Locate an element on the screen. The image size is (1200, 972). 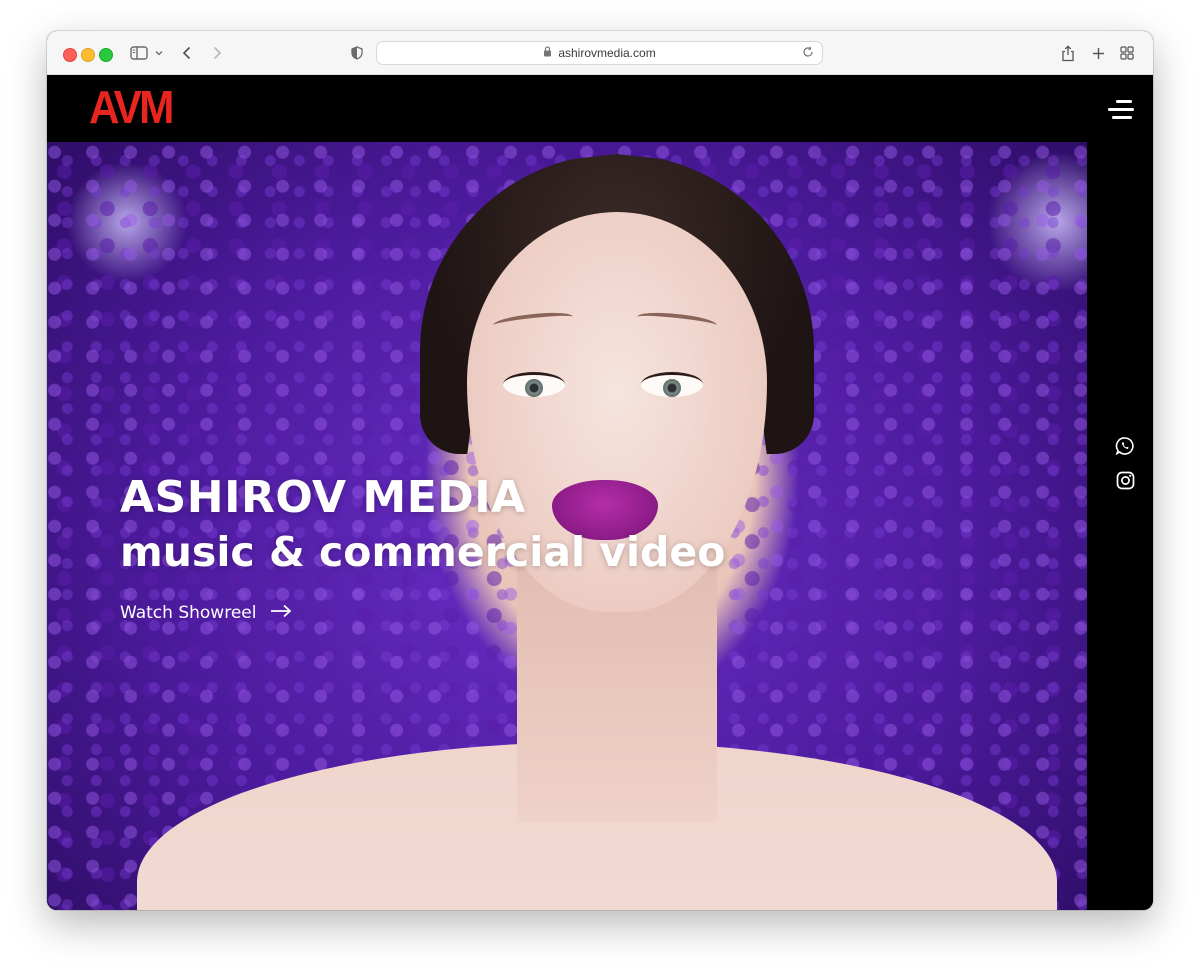
tab-overview-icon is located at coordinates (1127, 53).